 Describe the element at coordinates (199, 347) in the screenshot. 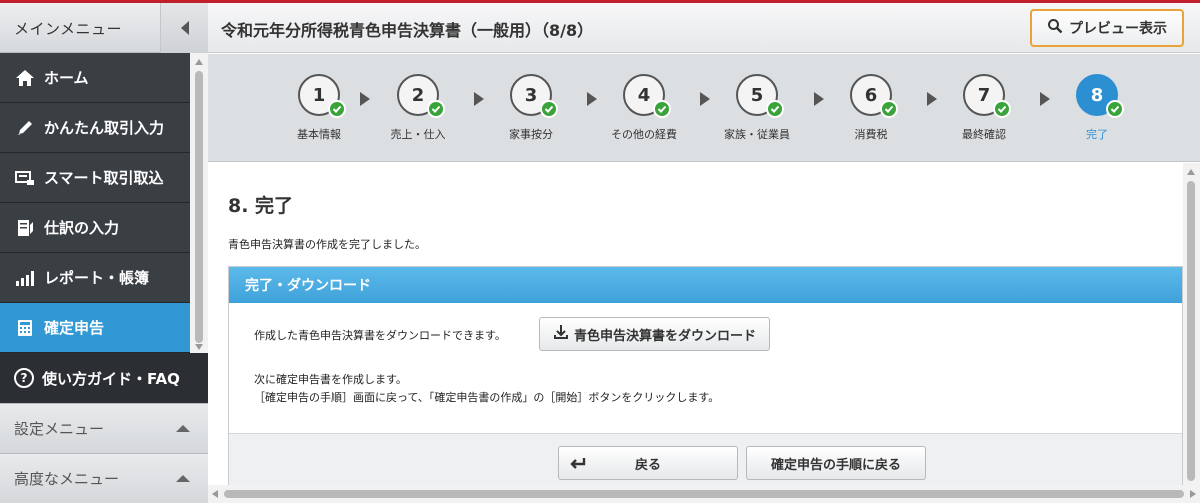

I see `scroll-down-arrow-icon` at that location.